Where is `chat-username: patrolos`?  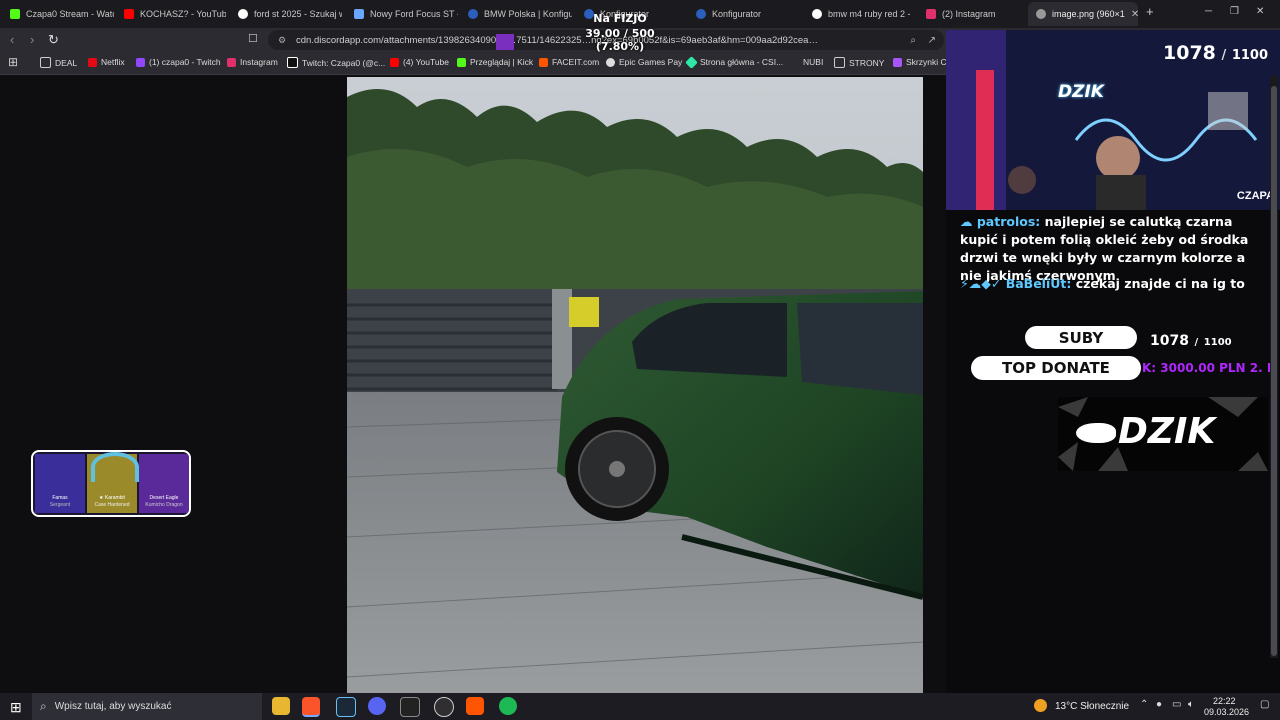
chat-username: patrolos is located at coordinates (1006, 221).